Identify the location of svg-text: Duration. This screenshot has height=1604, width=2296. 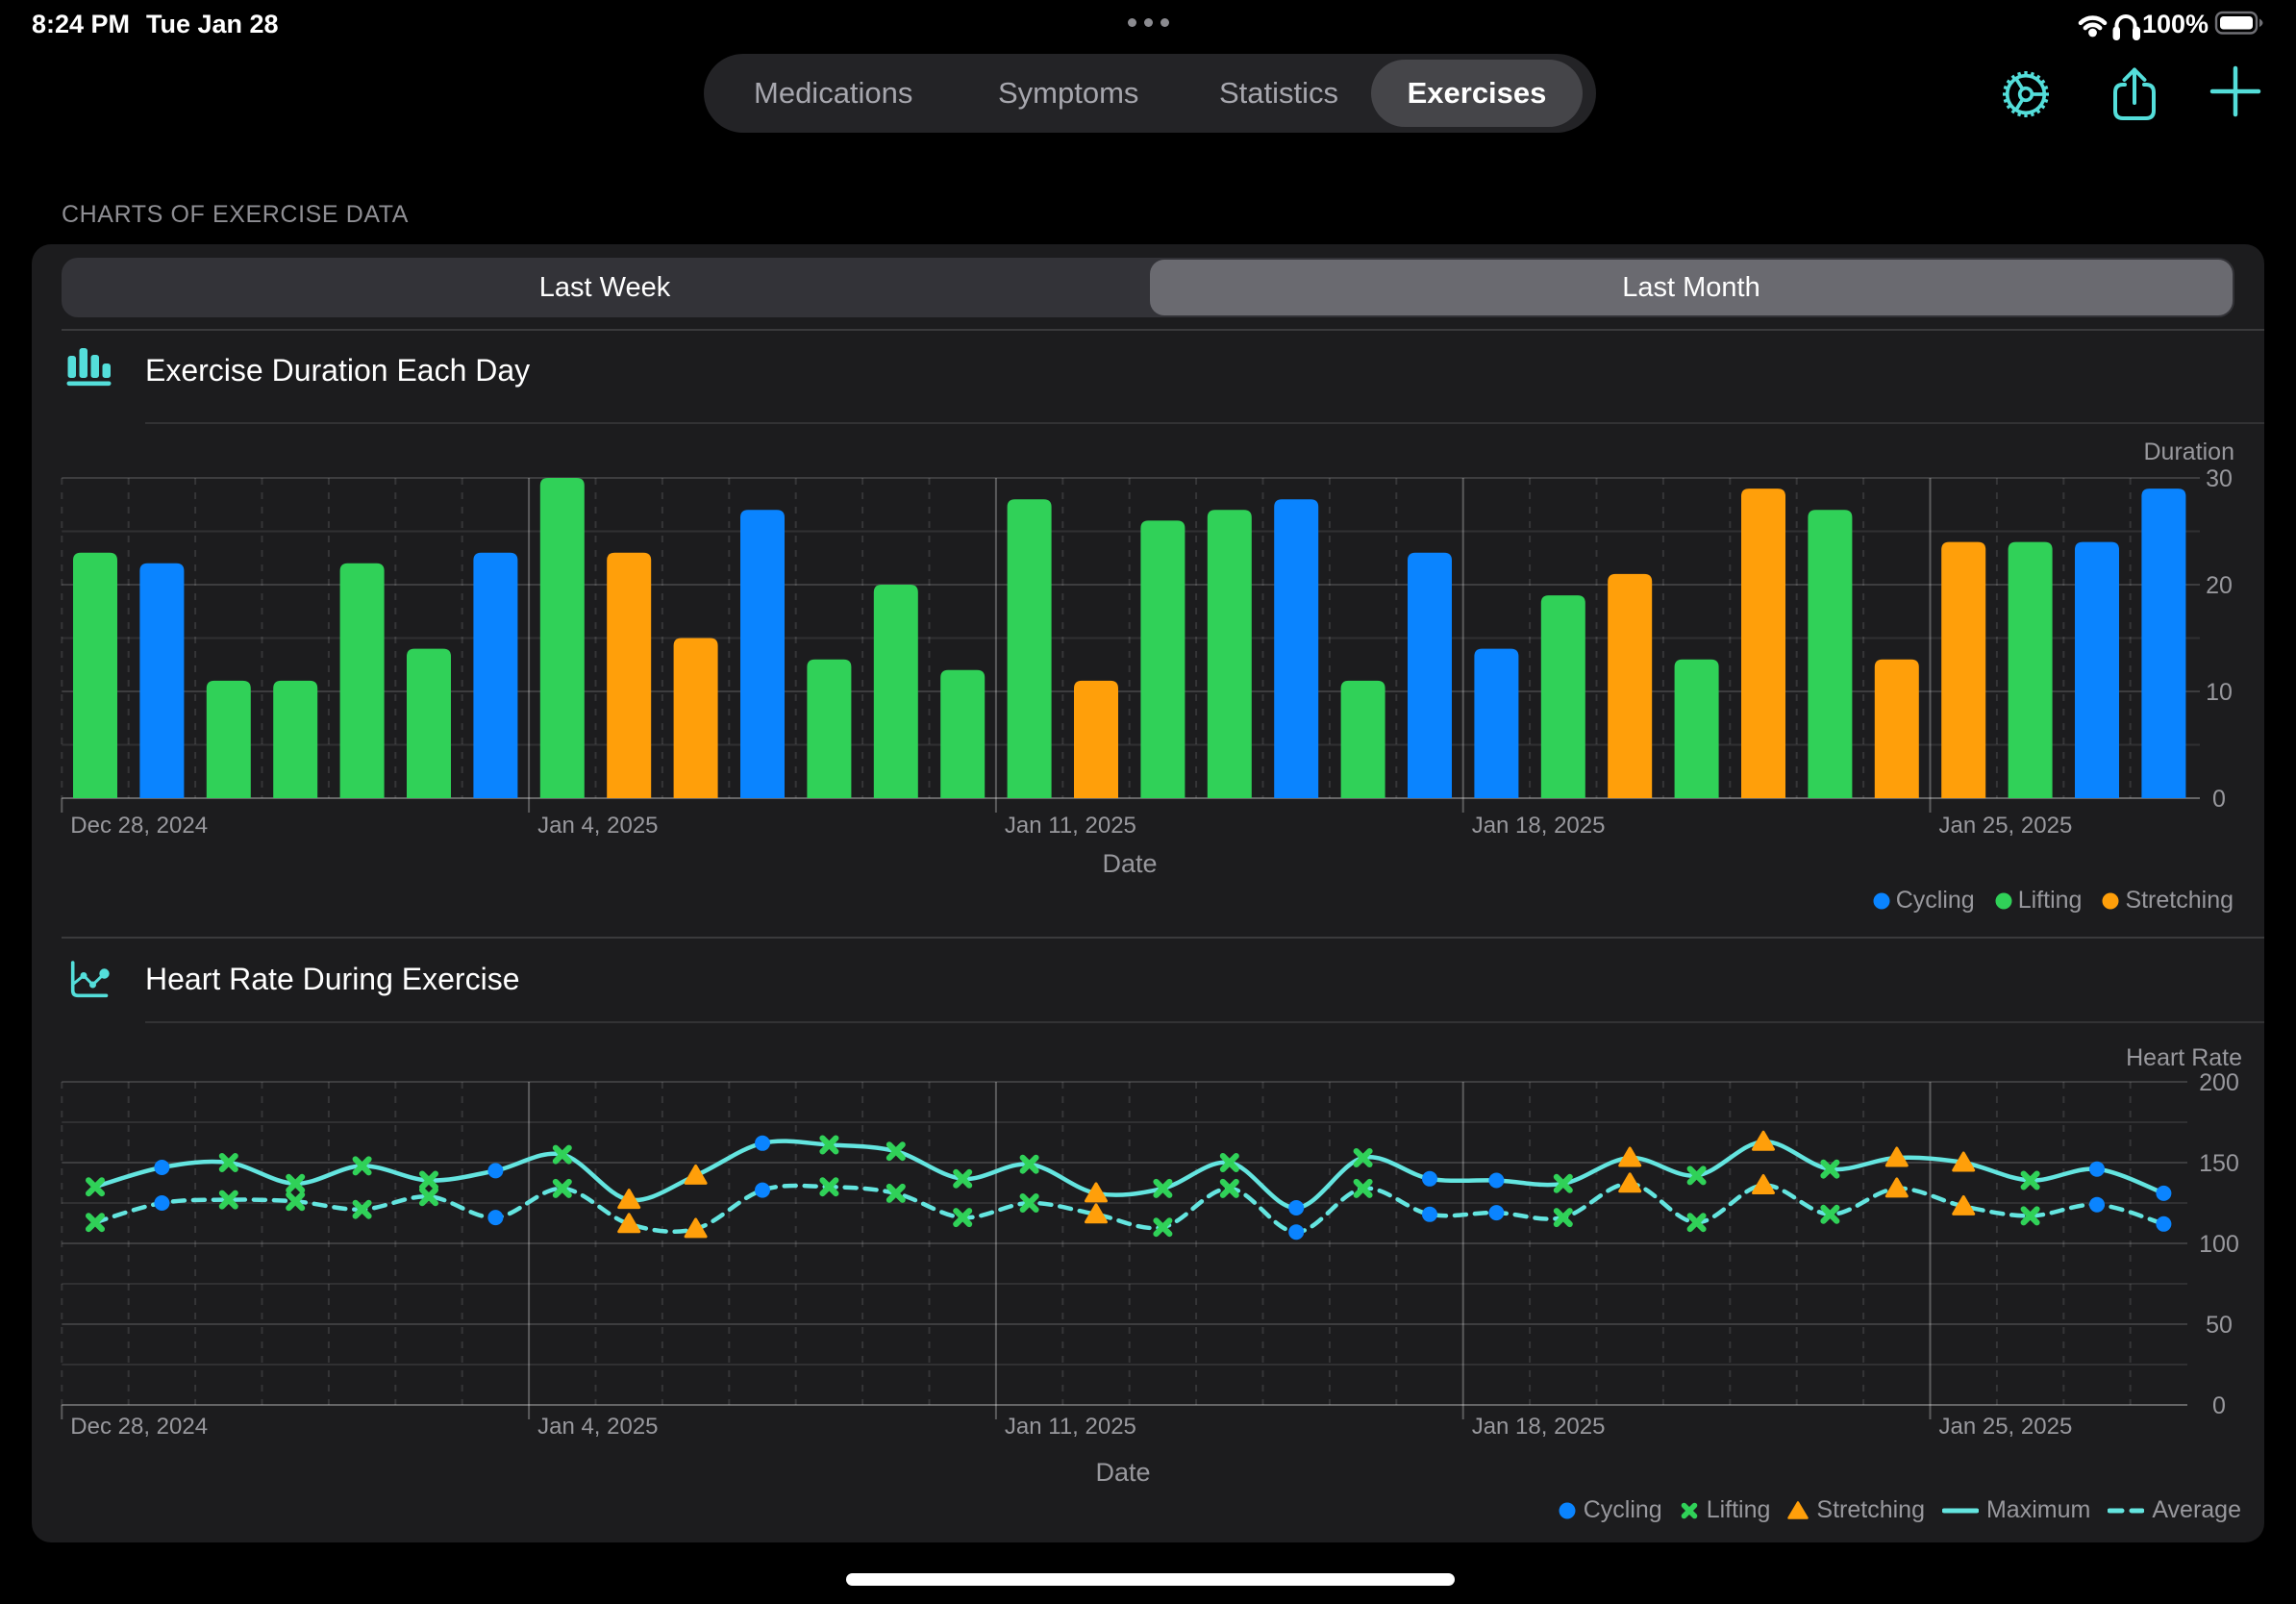
(2189, 452).